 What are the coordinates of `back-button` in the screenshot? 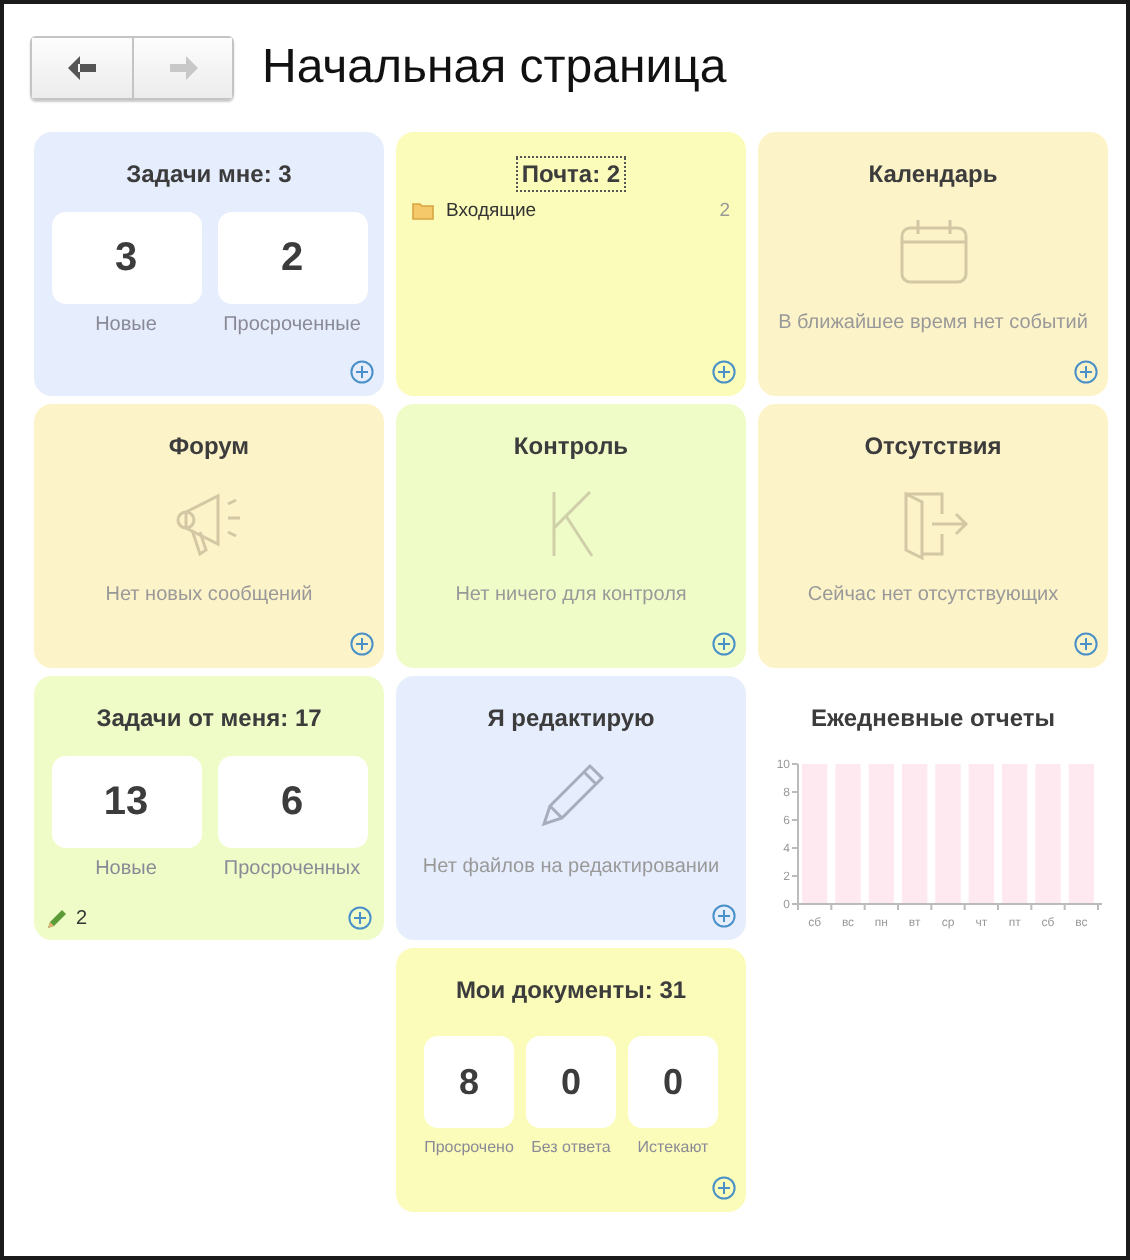 It's located at (82, 68).